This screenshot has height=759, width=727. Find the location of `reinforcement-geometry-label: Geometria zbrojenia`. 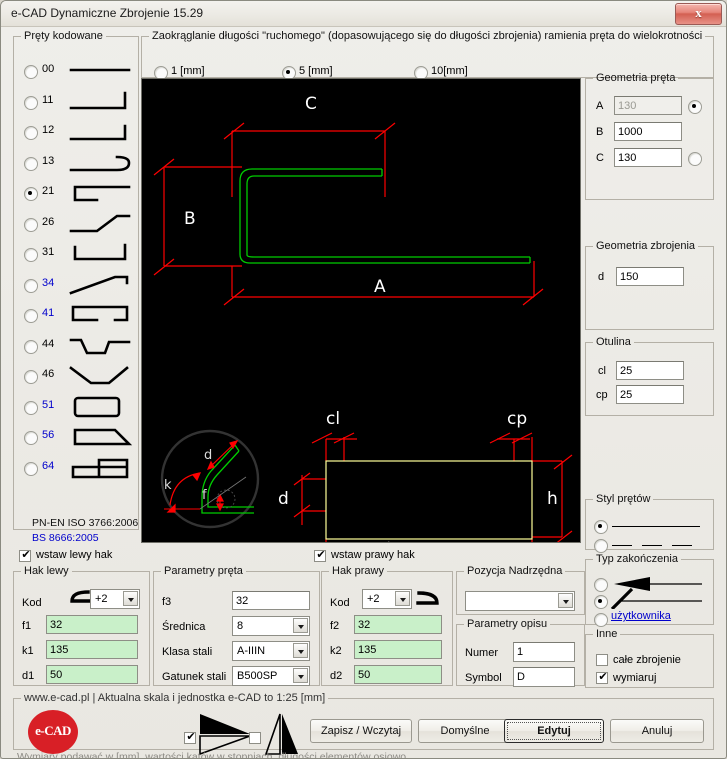

reinforcement-geometry-label: Geometria zbrojenia is located at coordinates (646, 246).